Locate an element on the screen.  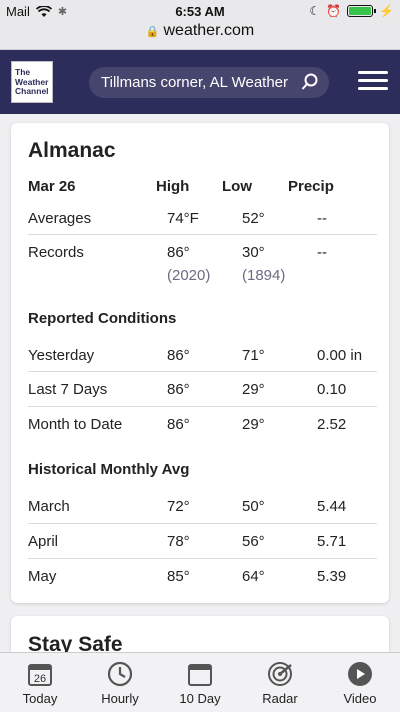
clock-icon is located at coordinates (120, 674).